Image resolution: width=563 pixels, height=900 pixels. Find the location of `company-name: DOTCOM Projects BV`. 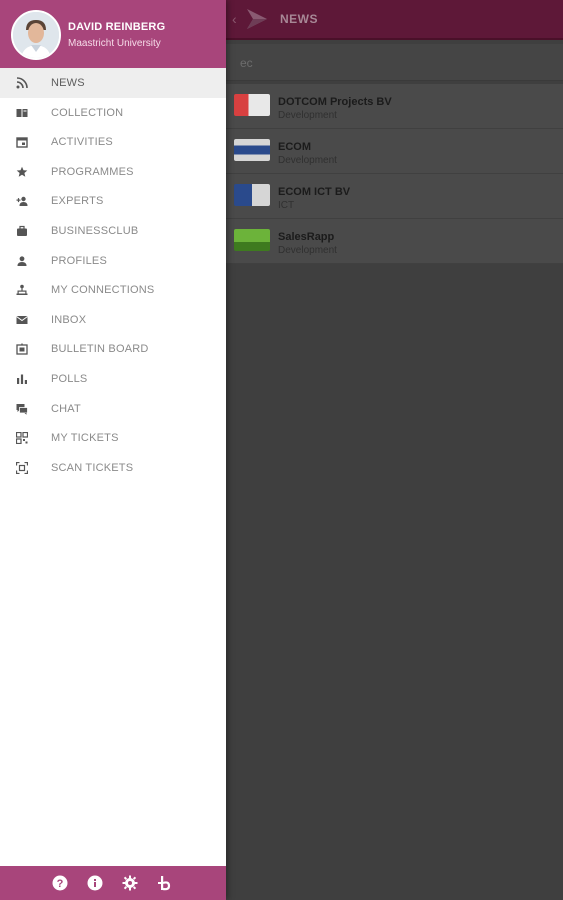

company-name: DOTCOM Projects BV is located at coordinates (335, 102).